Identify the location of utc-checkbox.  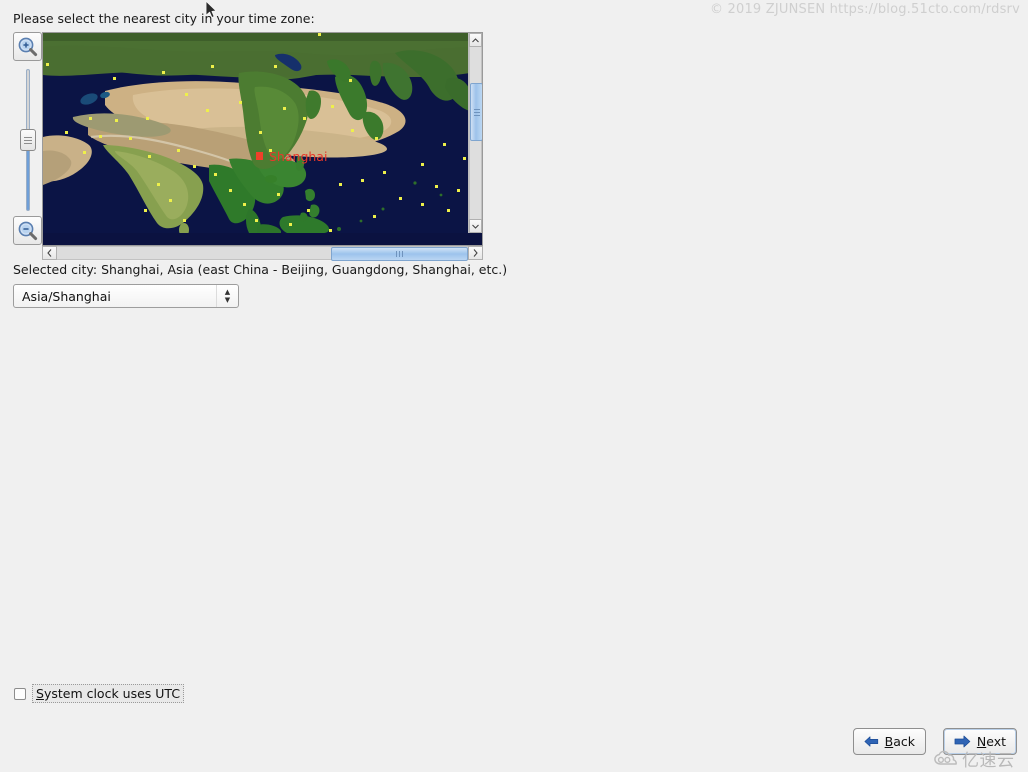
(20, 693).